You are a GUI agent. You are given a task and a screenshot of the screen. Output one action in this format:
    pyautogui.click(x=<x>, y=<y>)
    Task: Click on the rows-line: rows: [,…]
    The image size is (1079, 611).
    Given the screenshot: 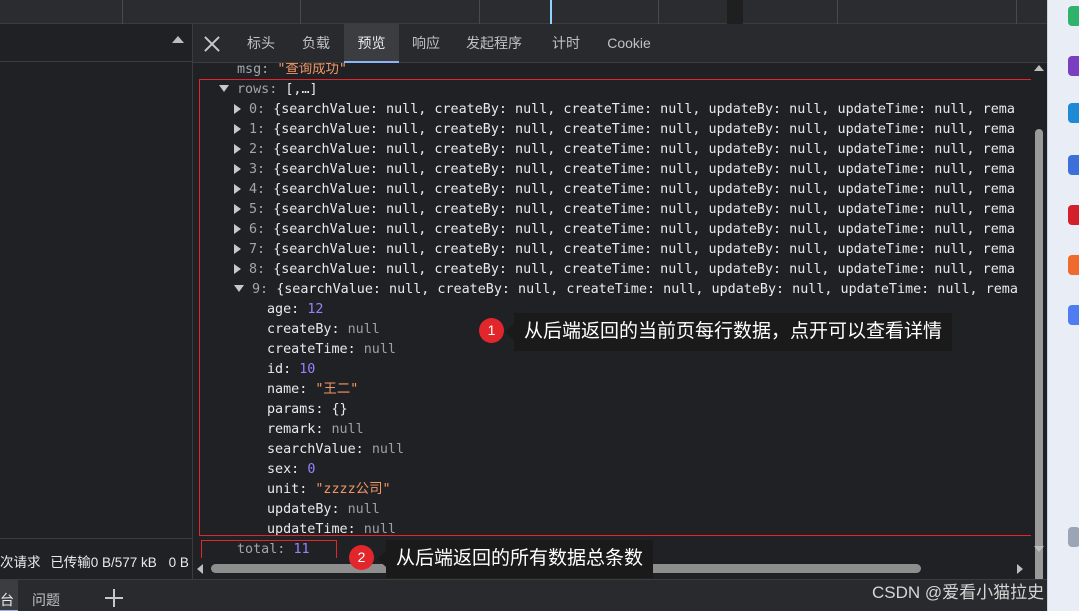 What is the action you would take?
    pyautogui.click(x=268, y=90)
    